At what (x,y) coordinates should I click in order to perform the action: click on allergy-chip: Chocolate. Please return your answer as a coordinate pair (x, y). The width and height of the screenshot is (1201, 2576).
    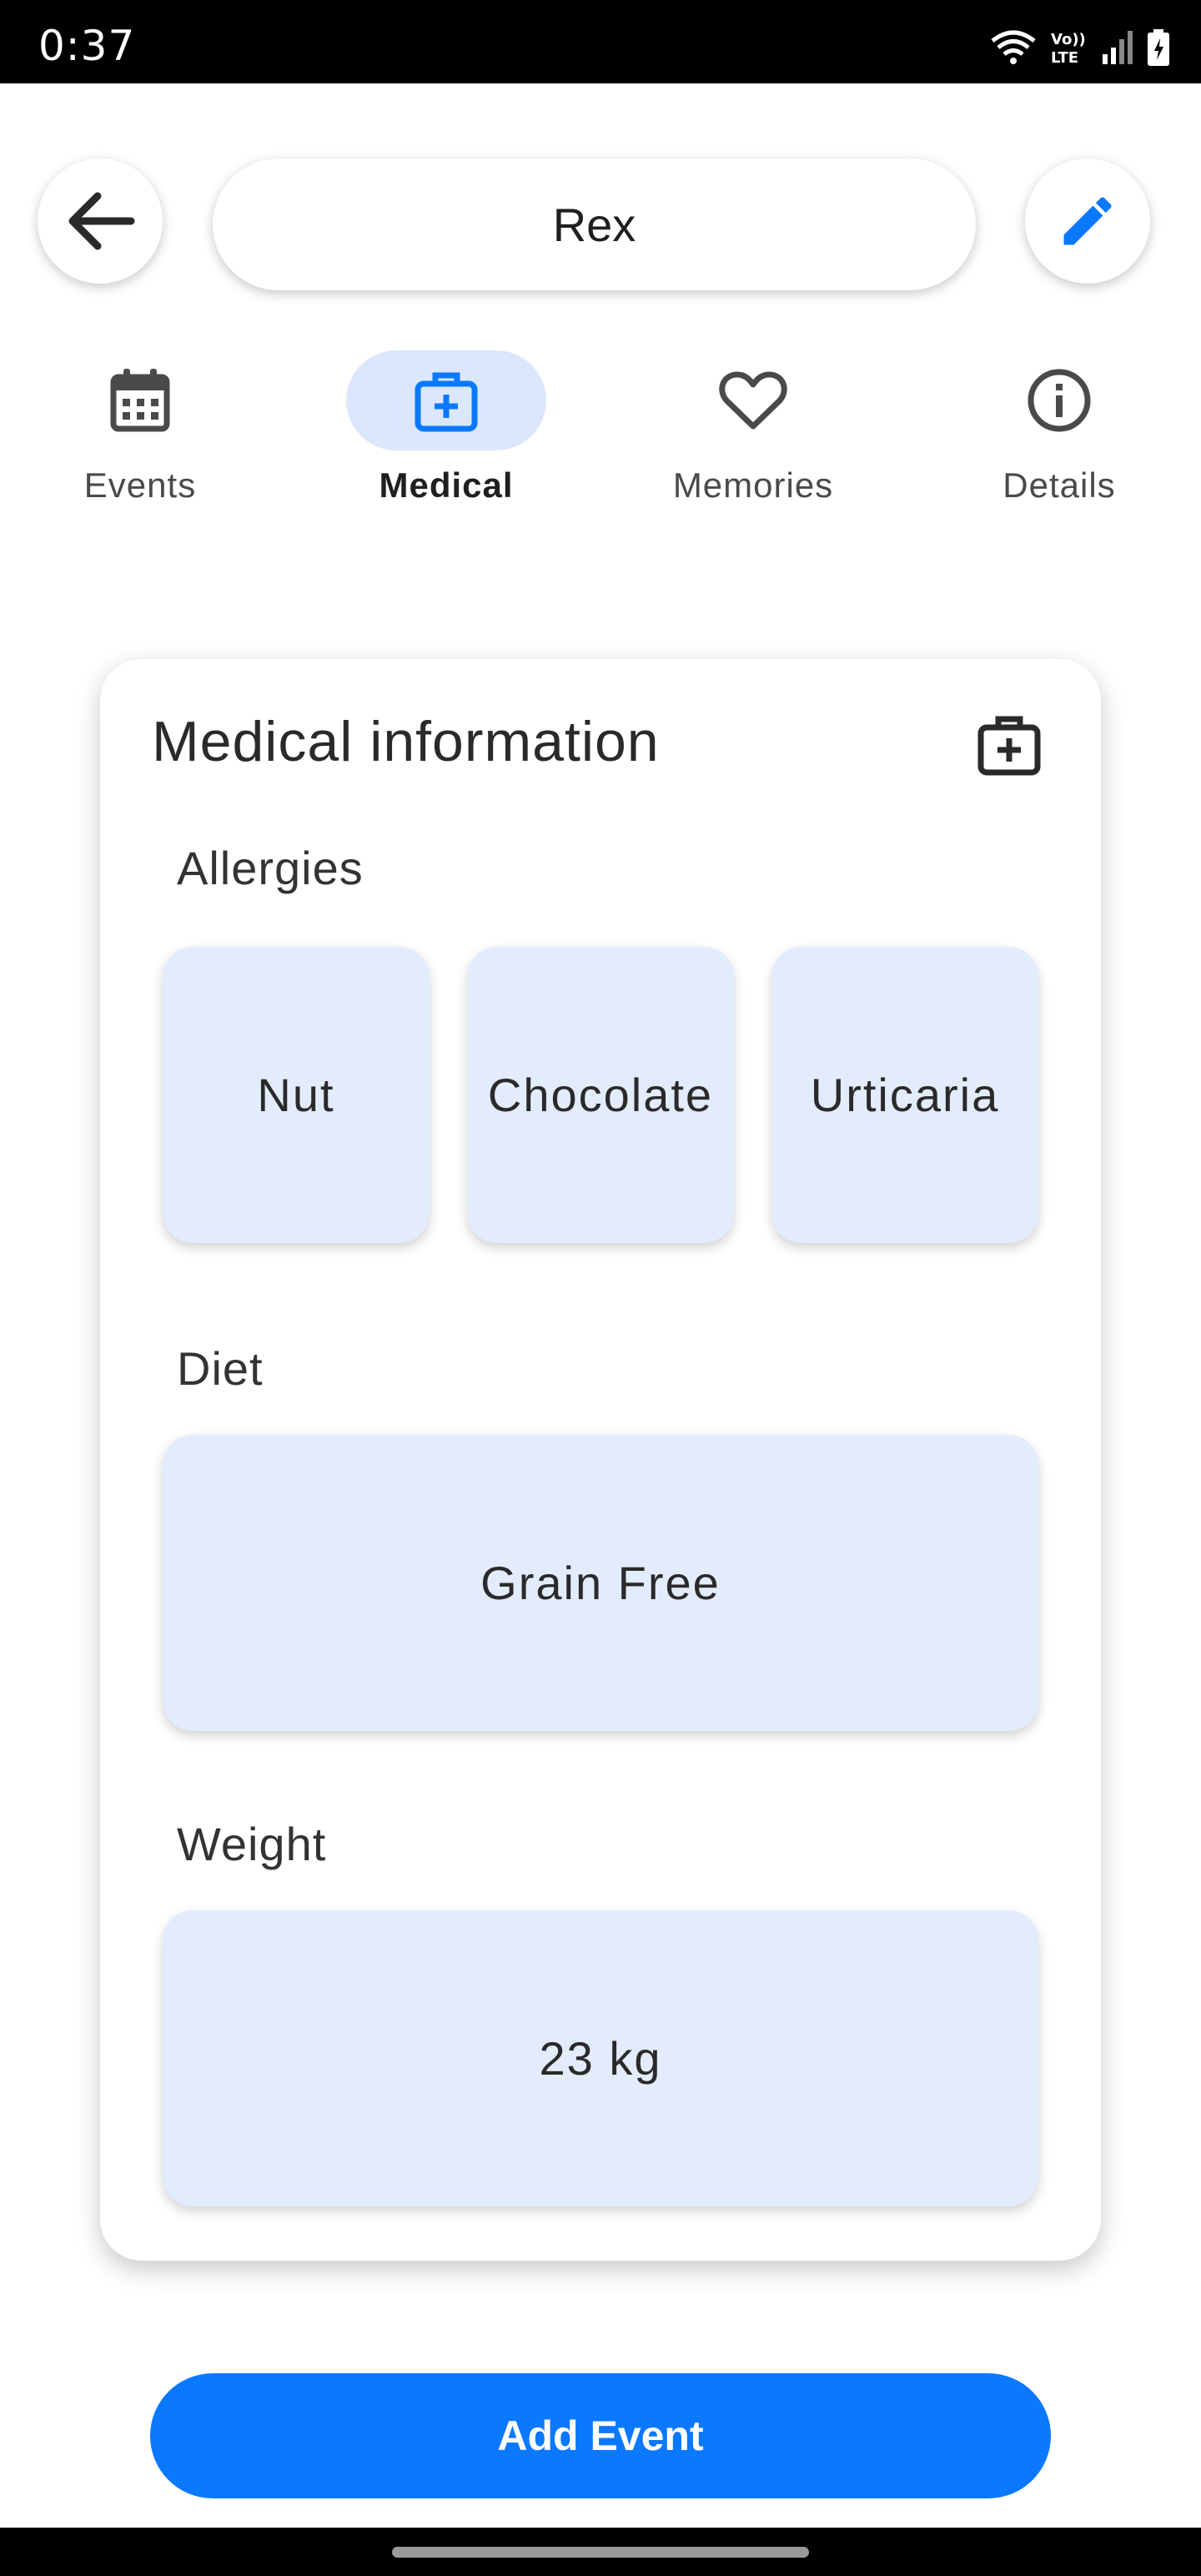
    Looking at the image, I should click on (601, 1095).